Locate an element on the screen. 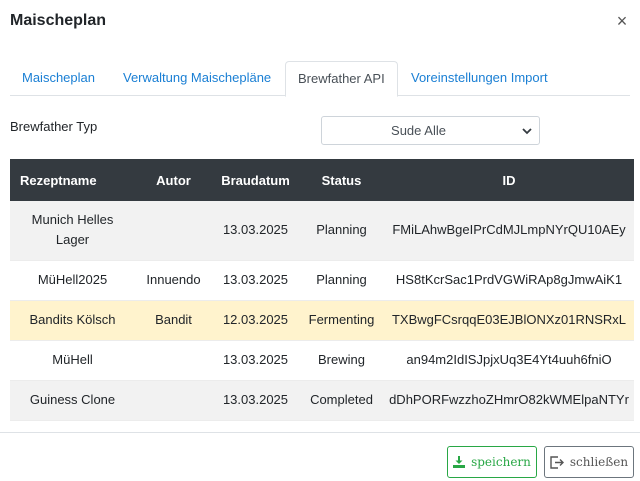 The width and height of the screenshot is (640, 481). cell-autor: Bandit is located at coordinates (173, 320).